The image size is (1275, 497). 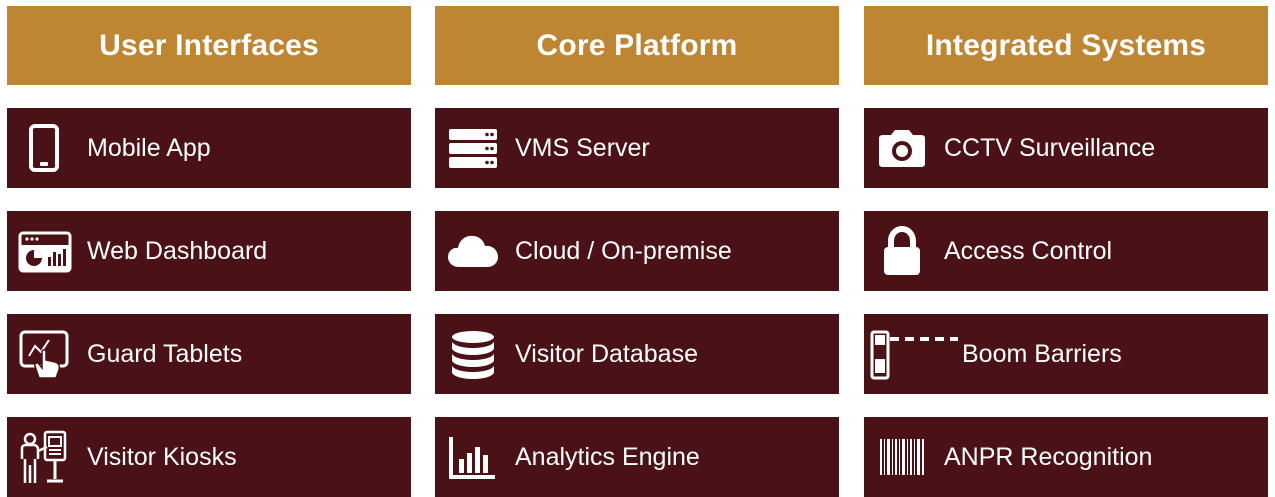 I want to click on item-vms-server: VMS Server, so click(x=637, y=148).